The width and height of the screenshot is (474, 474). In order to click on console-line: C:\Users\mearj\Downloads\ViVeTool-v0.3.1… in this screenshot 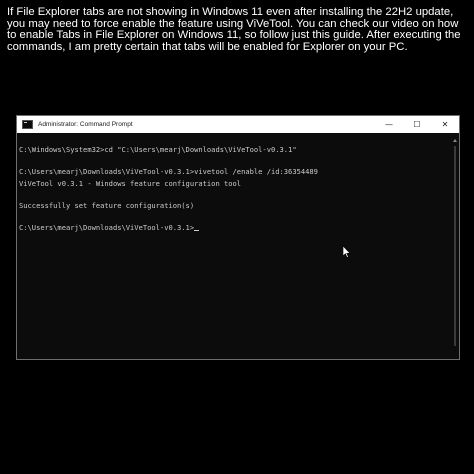, I will do `click(168, 172)`.